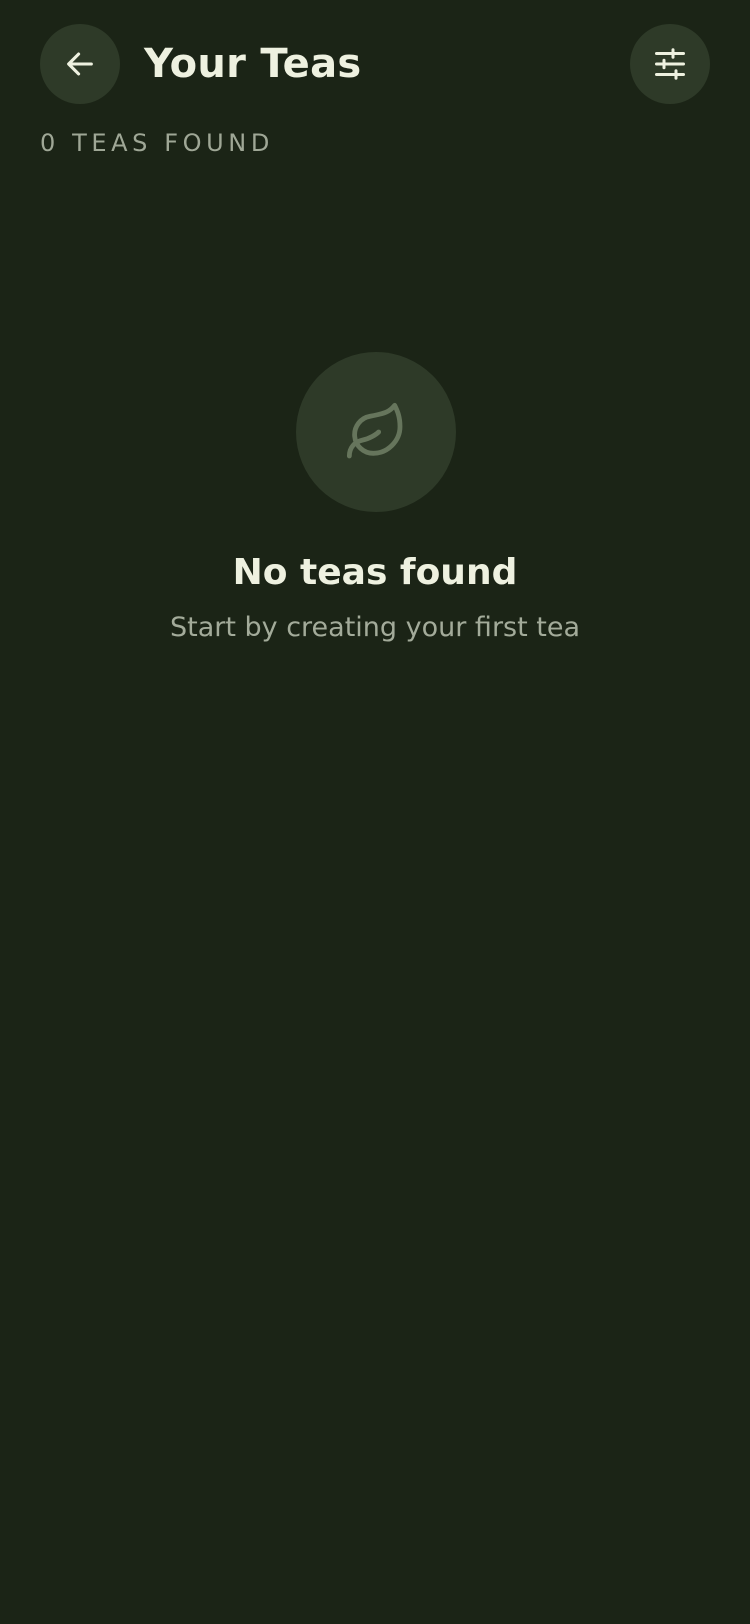  I want to click on back-button, so click(80, 64).